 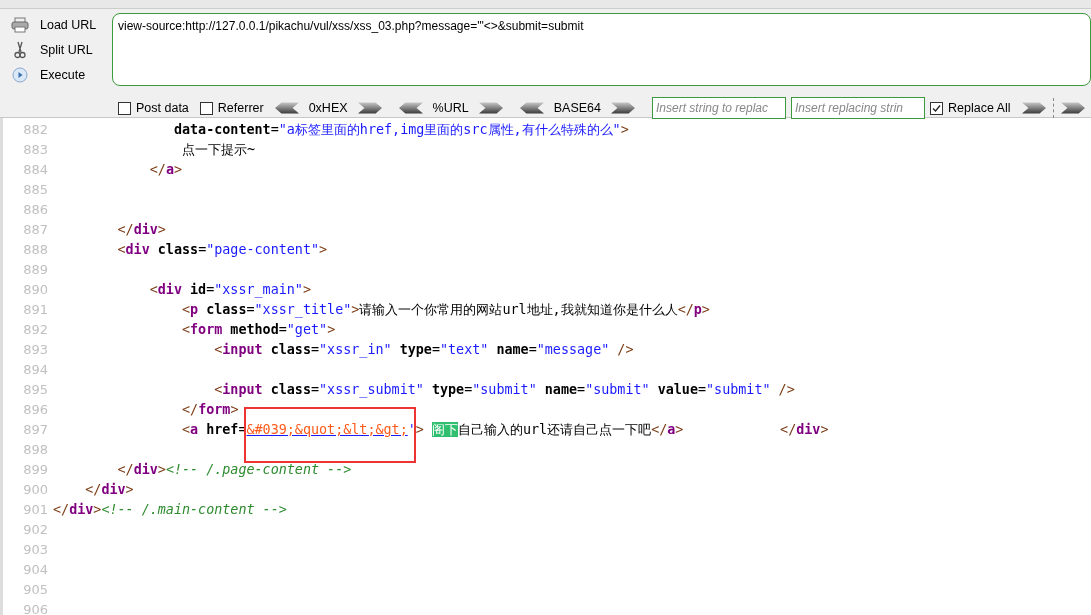 I want to click on play-icon, so click(x=20, y=75).